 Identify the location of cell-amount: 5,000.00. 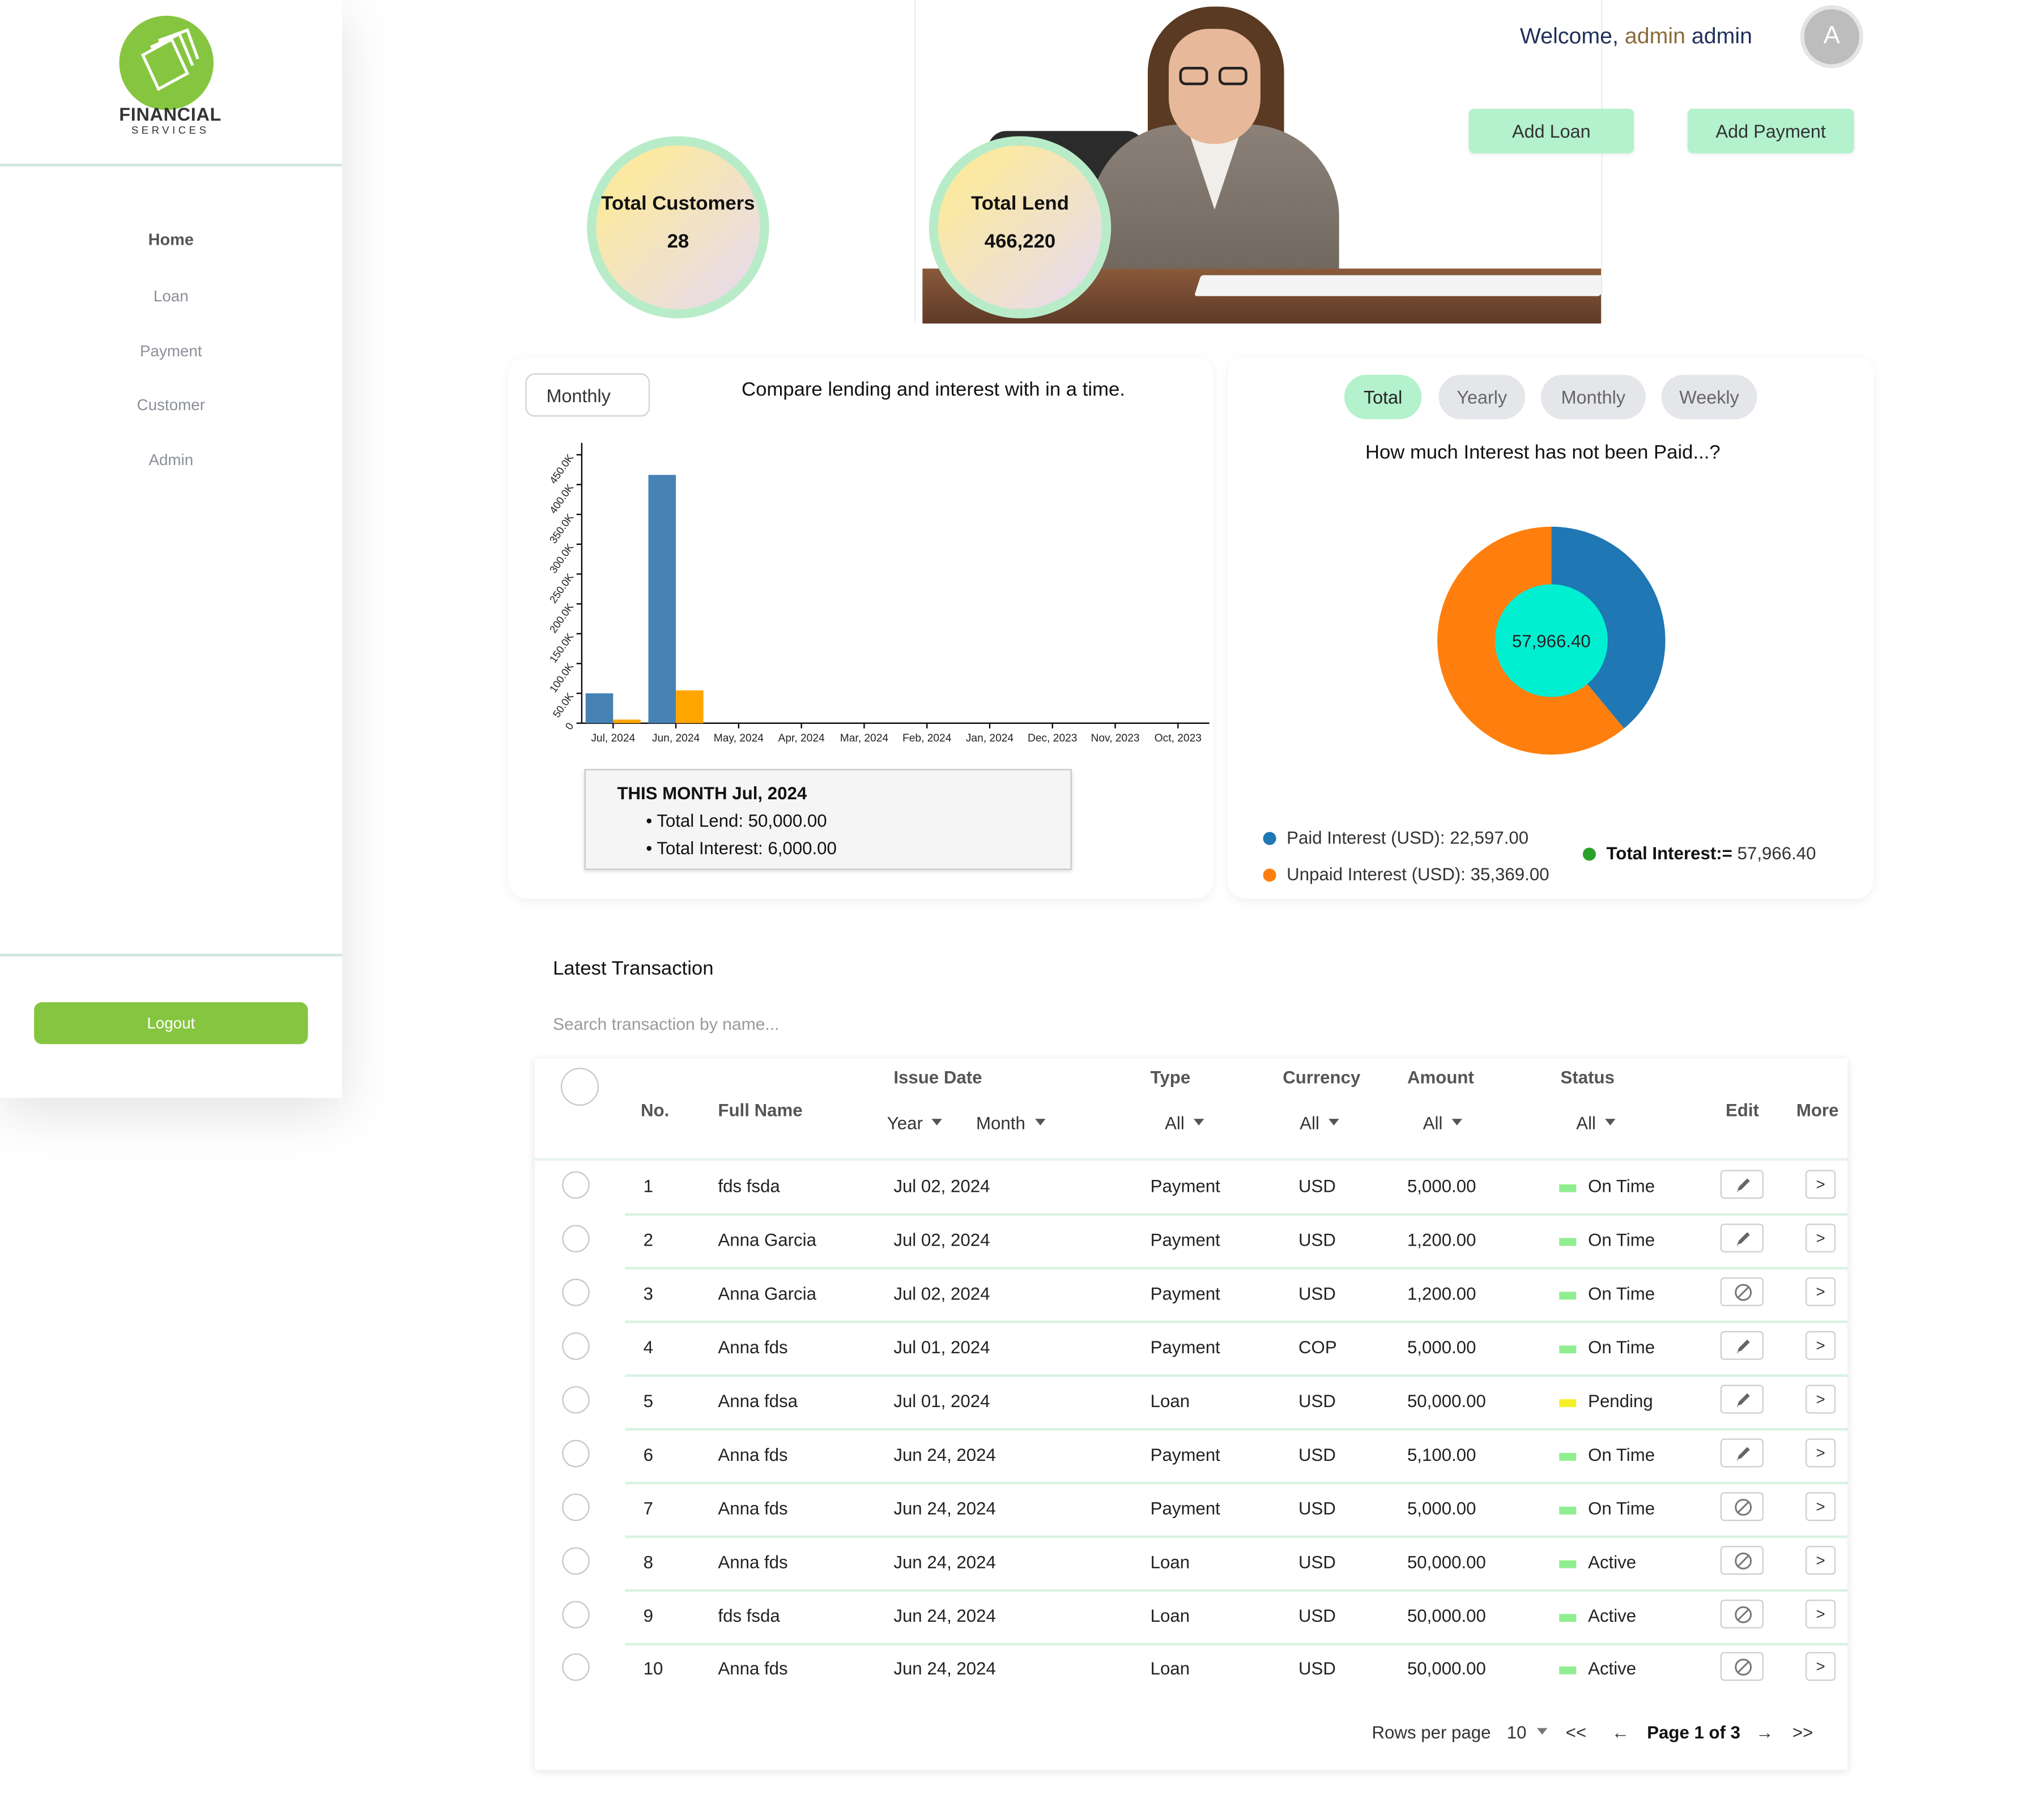
(1442, 1509).